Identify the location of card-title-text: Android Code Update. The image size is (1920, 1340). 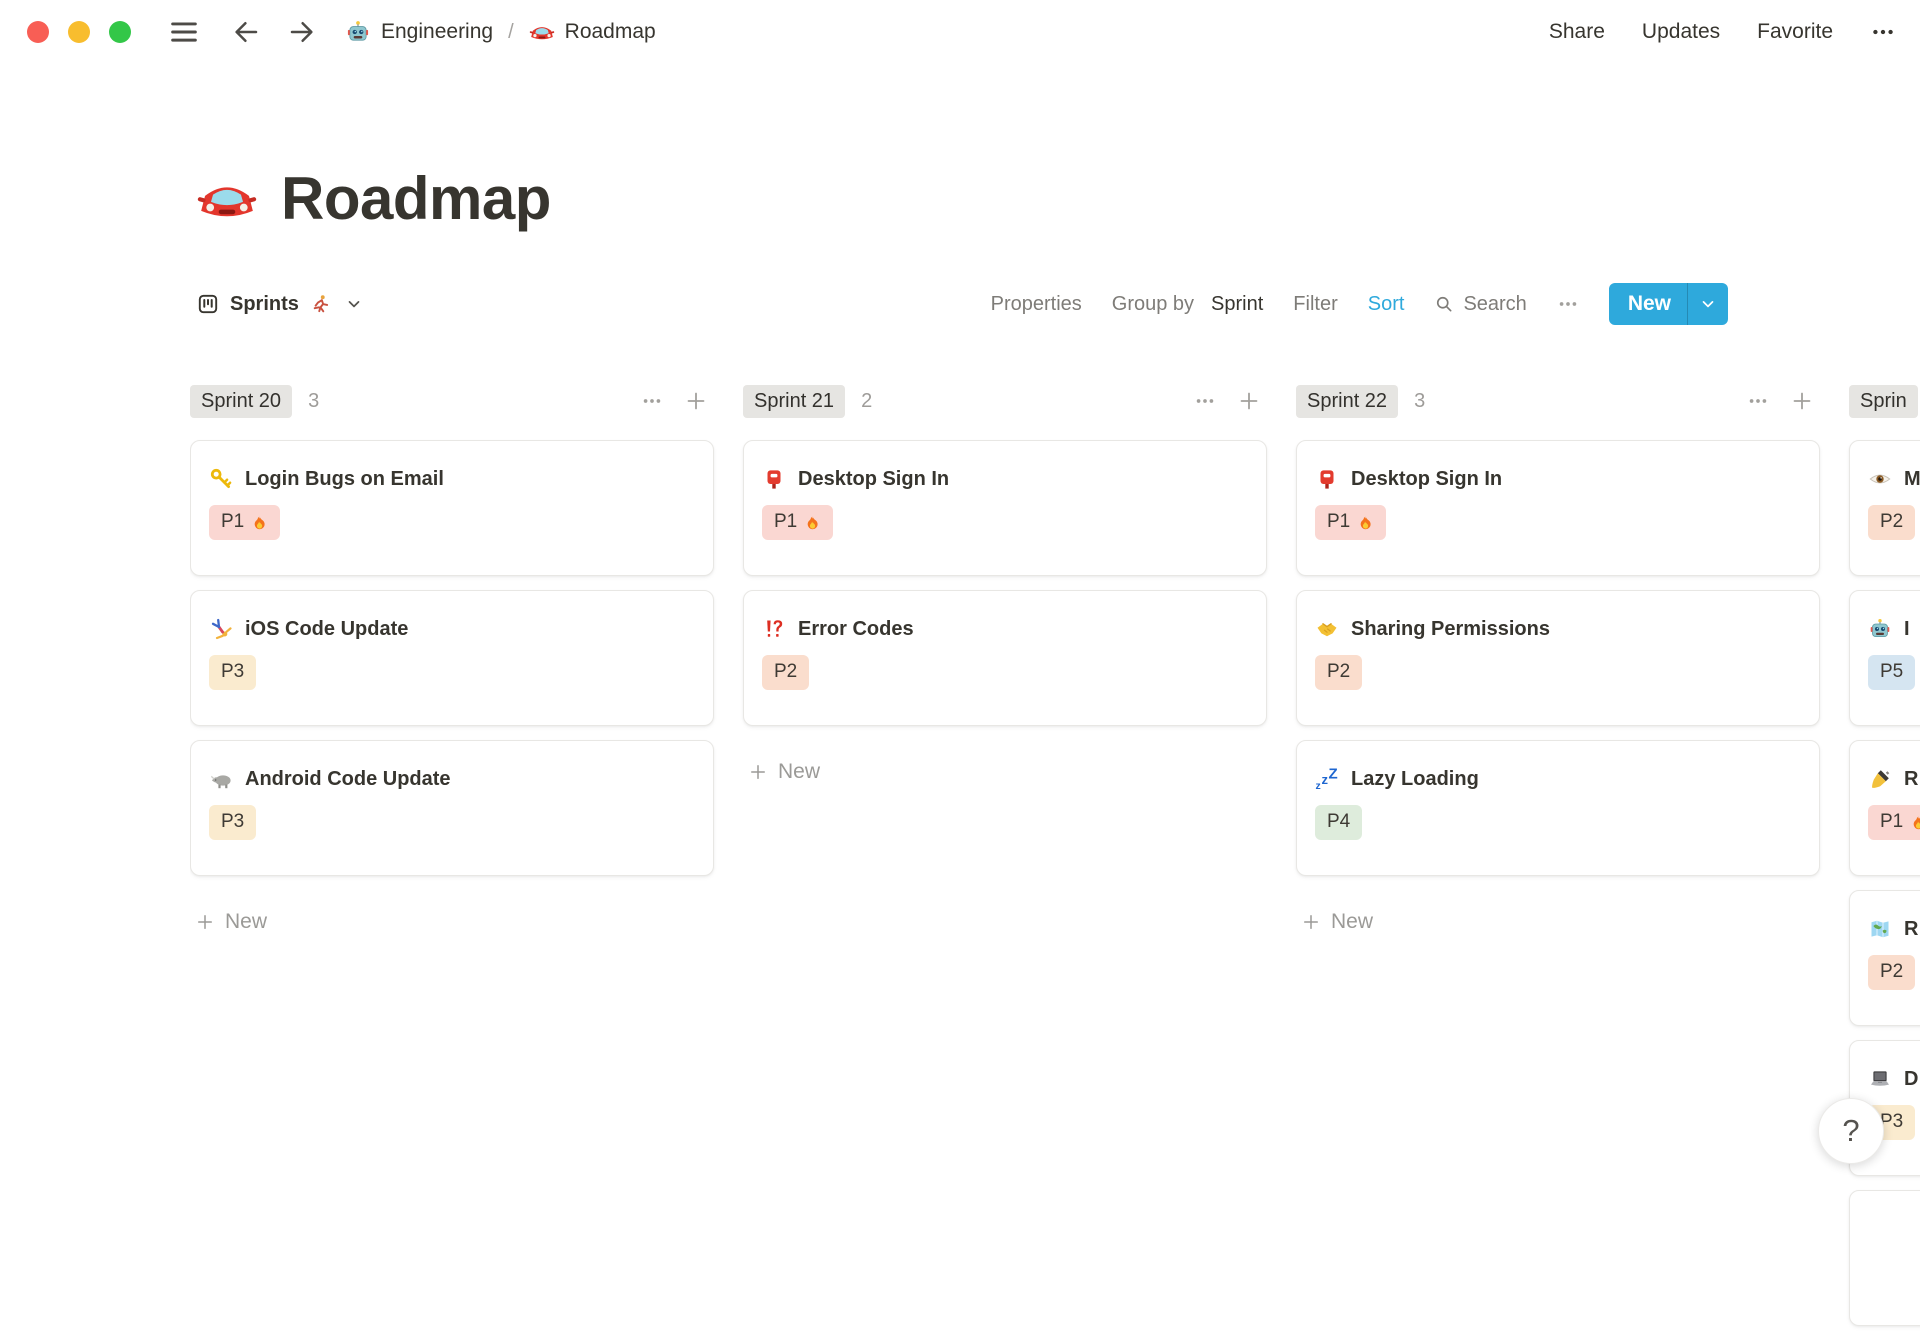
(348, 779).